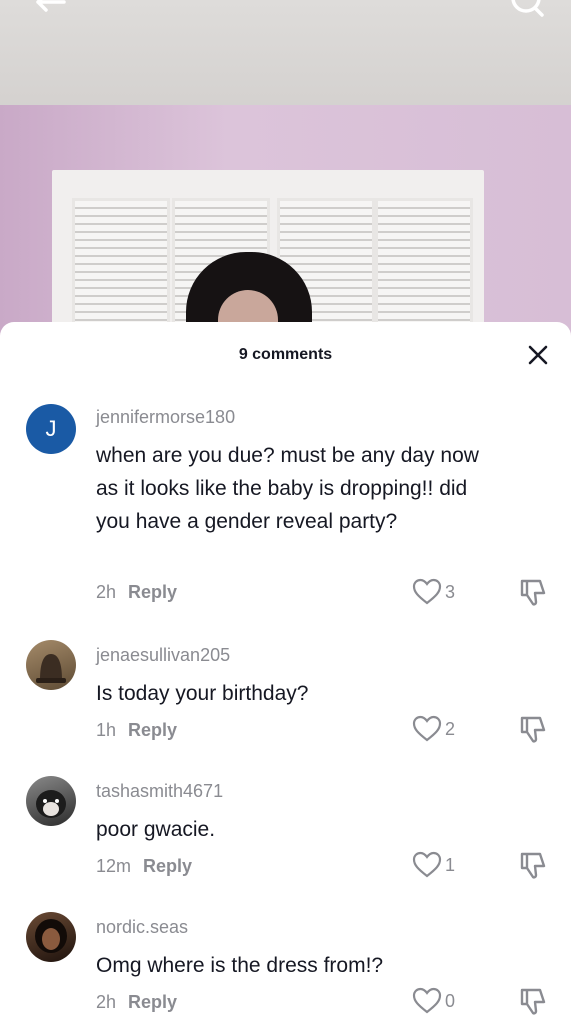 This screenshot has width=571, height=1024. Describe the element at coordinates (51, 804) in the screenshot. I see `dog-icon` at that location.